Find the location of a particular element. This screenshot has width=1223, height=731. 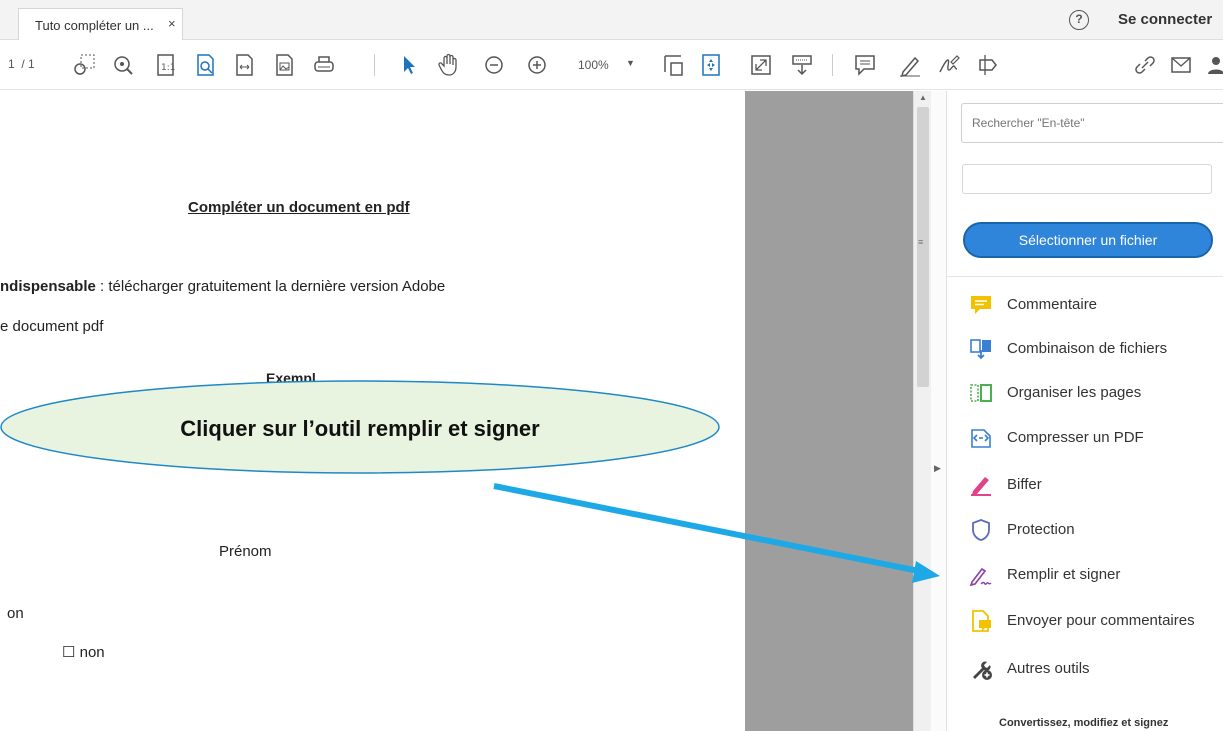

document-option-non: ☐ non is located at coordinates (83, 652).